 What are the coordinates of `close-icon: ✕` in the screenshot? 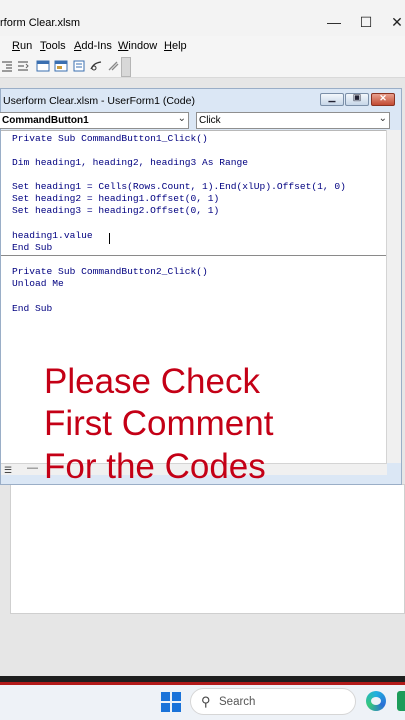 It's located at (383, 98).